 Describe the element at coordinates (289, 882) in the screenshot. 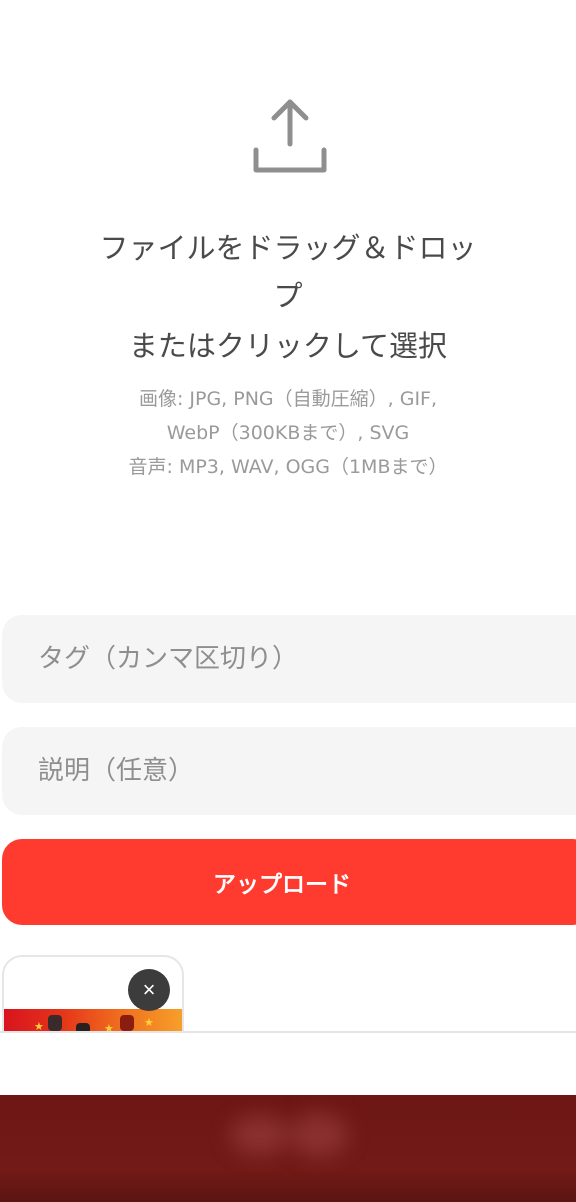

I see `upload-button: アップロード` at that location.